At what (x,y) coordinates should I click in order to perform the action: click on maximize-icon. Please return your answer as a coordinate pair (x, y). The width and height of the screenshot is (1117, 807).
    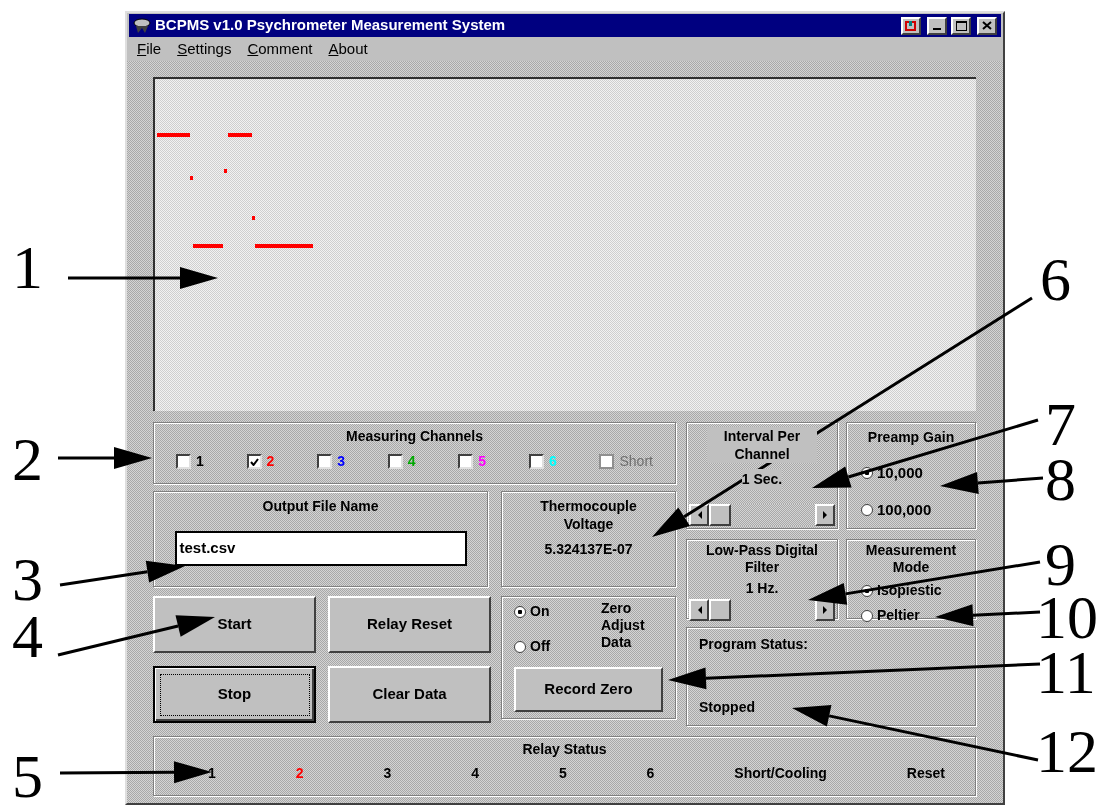
    Looking at the image, I should click on (961, 25).